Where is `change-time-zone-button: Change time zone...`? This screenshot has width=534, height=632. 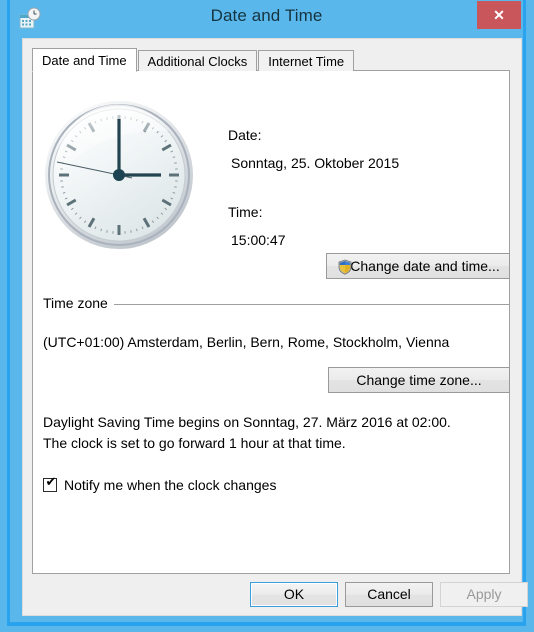
change-time-zone-button: Change time zone... is located at coordinates (419, 380).